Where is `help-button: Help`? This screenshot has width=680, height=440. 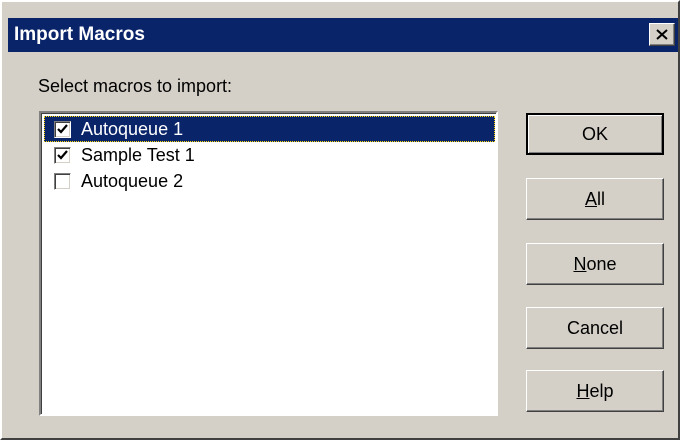 help-button: Help is located at coordinates (595, 391).